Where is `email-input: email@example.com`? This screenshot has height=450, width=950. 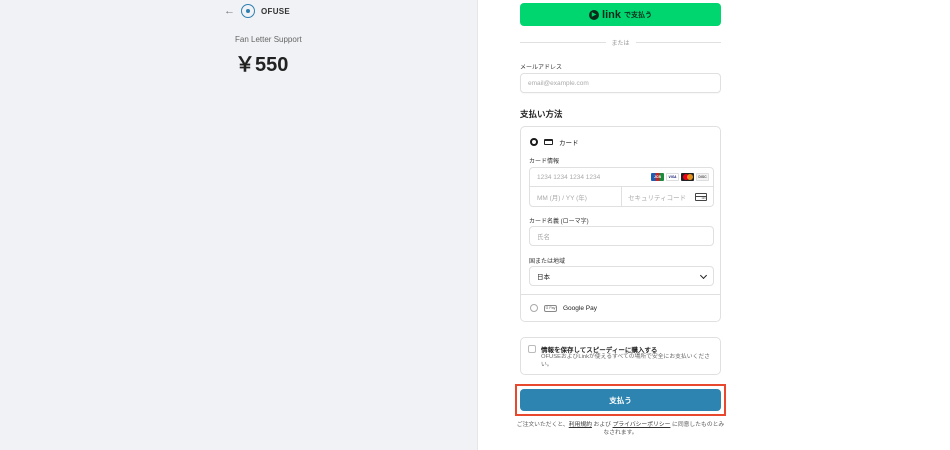 email-input: email@example.com is located at coordinates (620, 83).